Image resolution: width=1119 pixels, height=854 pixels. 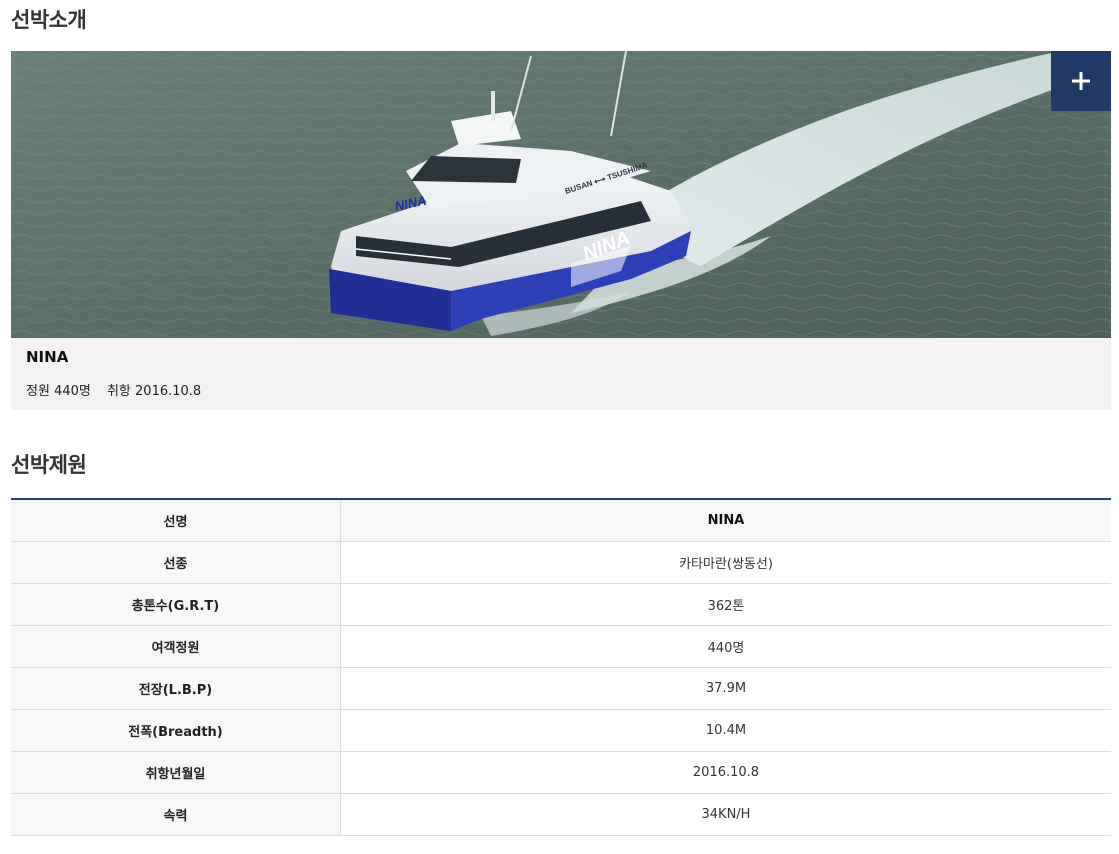 What do you see at coordinates (725, 520) in the screenshot?
I see `spec-value: NINA` at bounding box center [725, 520].